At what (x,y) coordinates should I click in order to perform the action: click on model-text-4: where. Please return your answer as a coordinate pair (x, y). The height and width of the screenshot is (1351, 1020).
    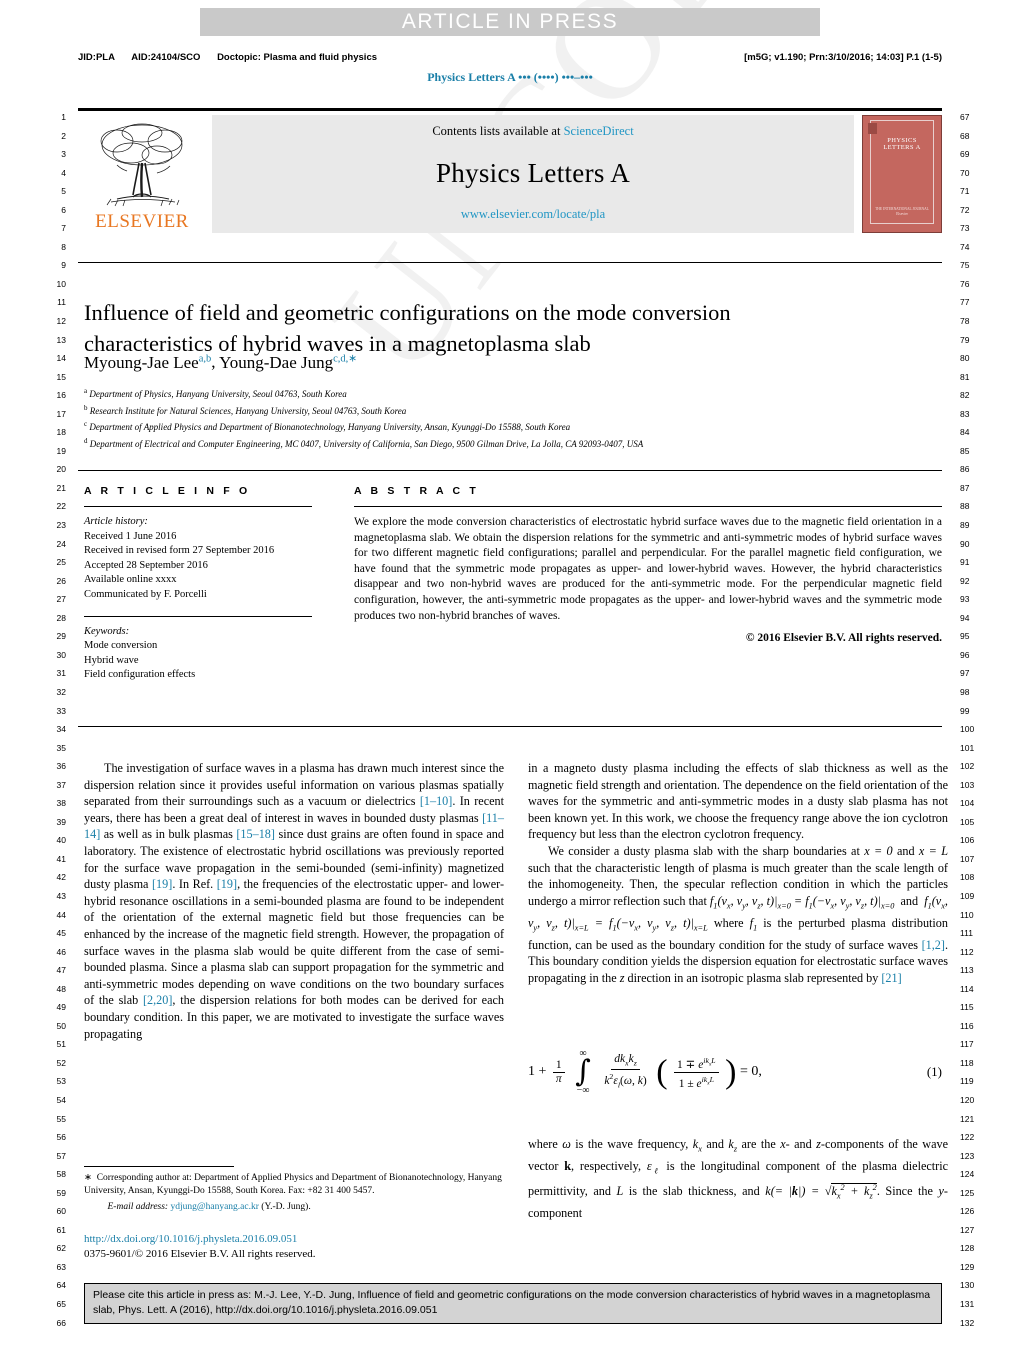
    Looking at the image, I should click on (728, 922).